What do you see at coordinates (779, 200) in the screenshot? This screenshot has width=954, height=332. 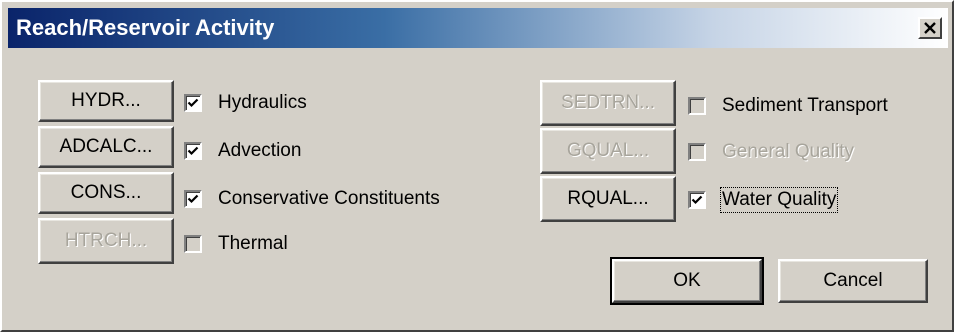 I see `checkbox-label: Water Quality` at bounding box center [779, 200].